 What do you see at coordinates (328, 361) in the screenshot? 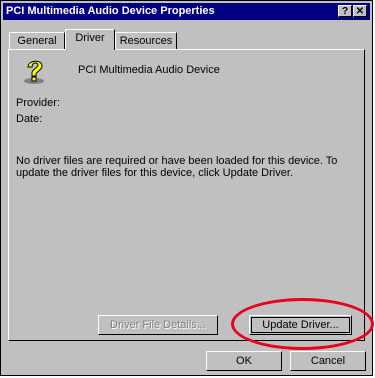
I see `cancel-button: Cancel` at bounding box center [328, 361].